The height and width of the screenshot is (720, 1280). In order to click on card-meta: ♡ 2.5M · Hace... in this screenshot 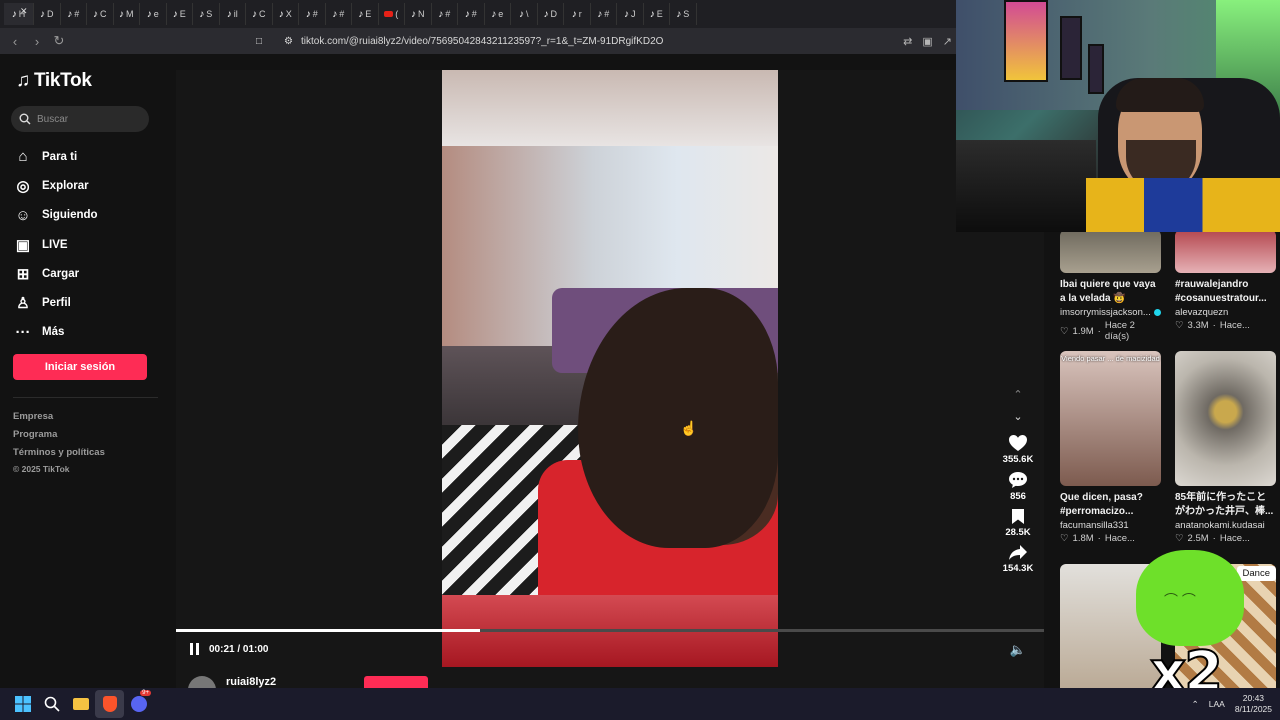, I will do `click(1225, 538)`.